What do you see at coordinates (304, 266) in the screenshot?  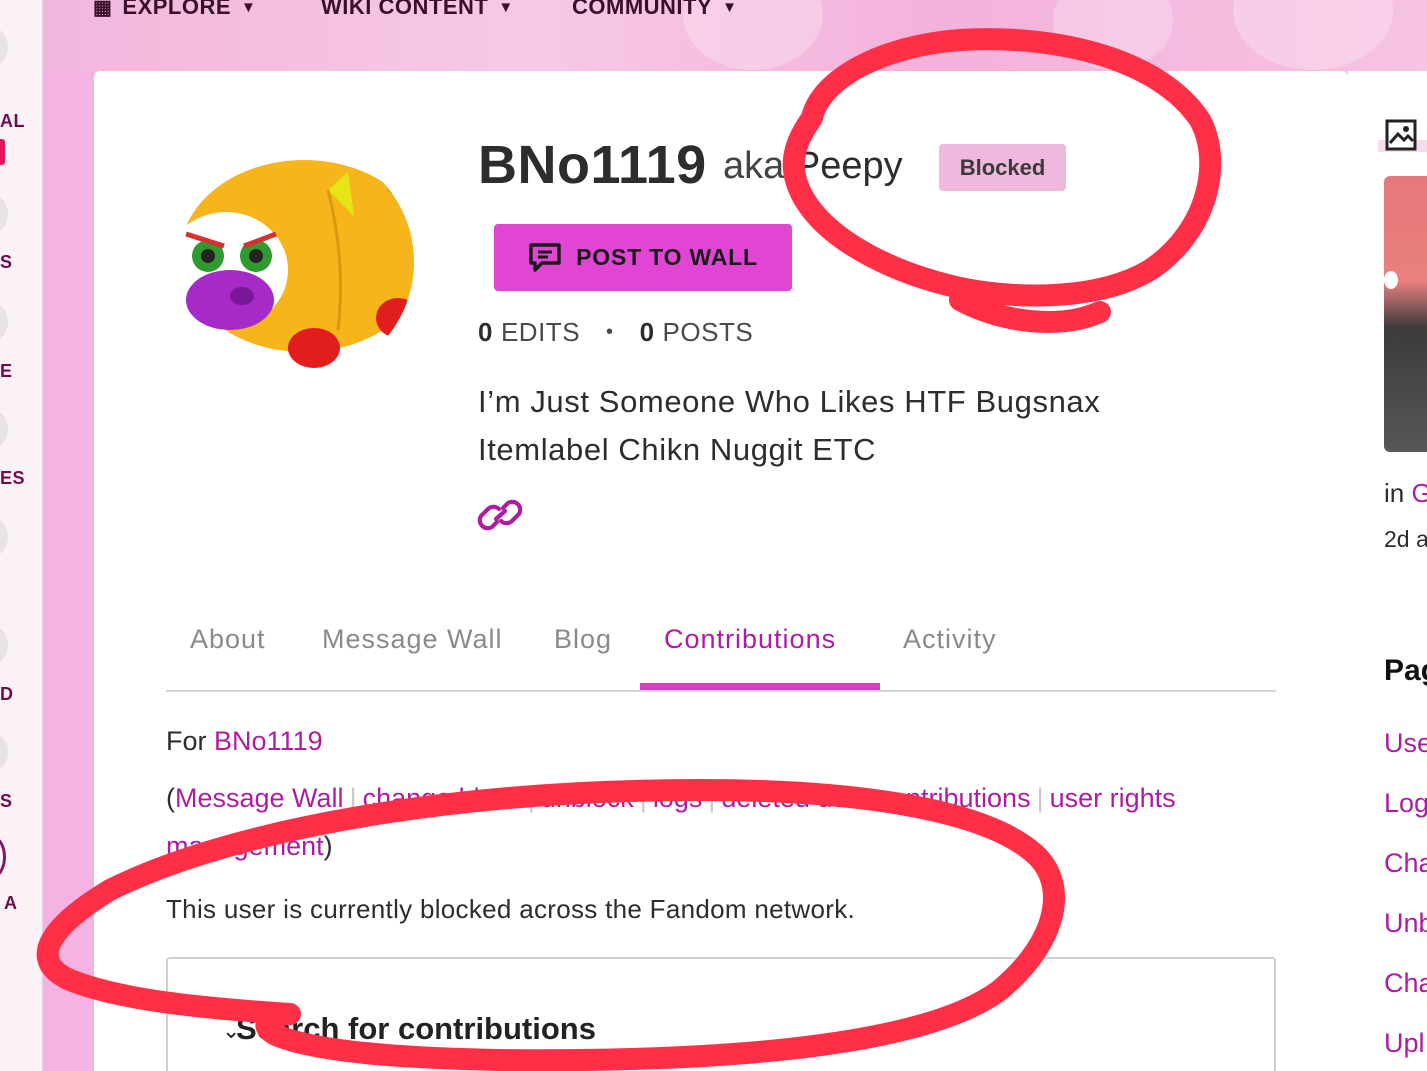 I see `user-avatar` at bounding box center [304, 266].